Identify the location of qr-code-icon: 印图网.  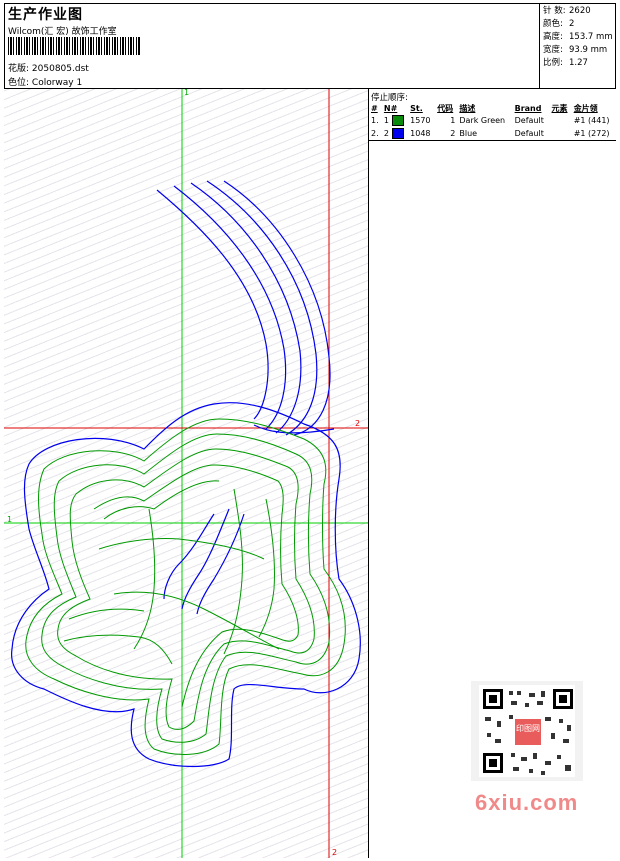
(527, 731).